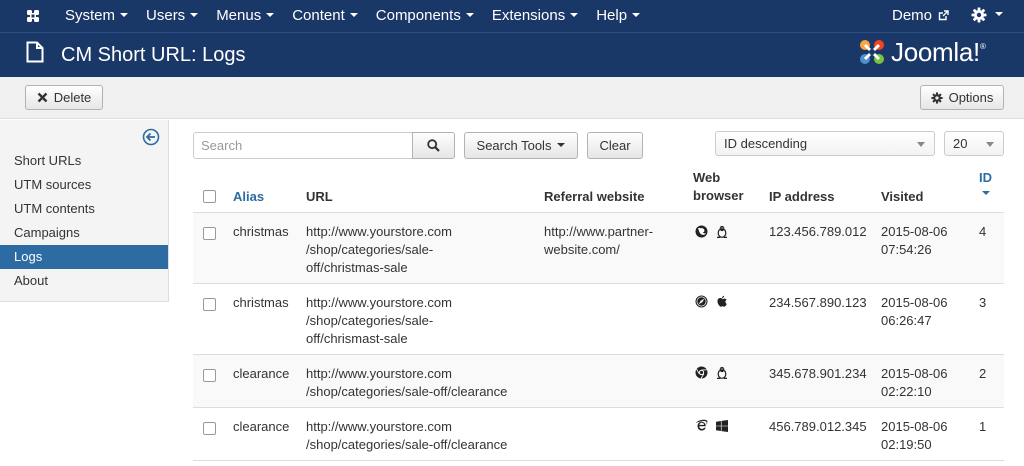  I want to click on clear-label: Clear, so click(615, 145).